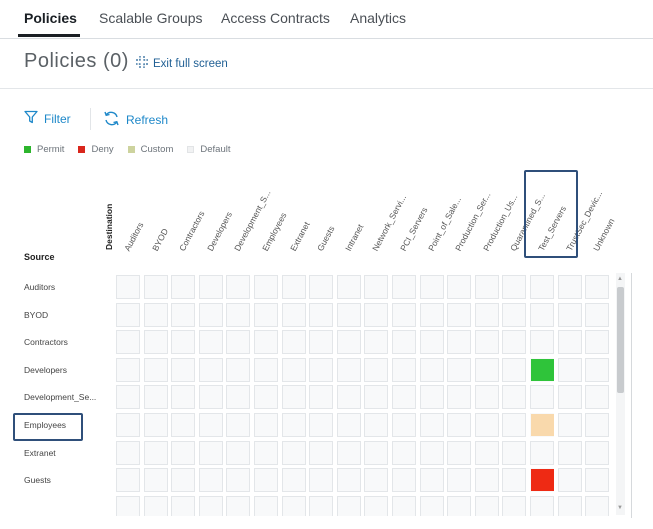 The height and width of the screenshot is (529, 653). I want to click on exit-full-screen-button: Exit full screen, so click(181, 63).